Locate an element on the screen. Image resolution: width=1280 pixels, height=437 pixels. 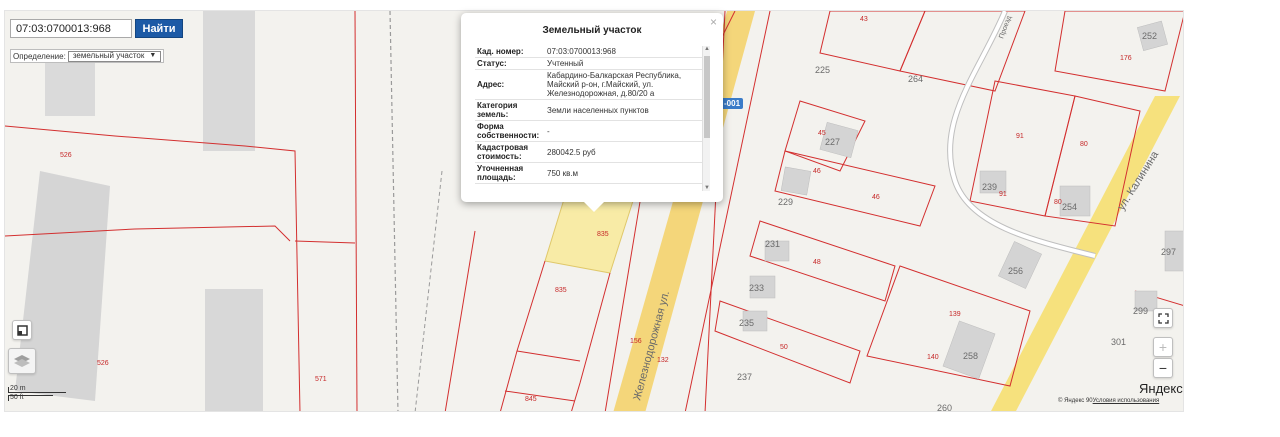
layers-icon is located at coordinates (22, 361).